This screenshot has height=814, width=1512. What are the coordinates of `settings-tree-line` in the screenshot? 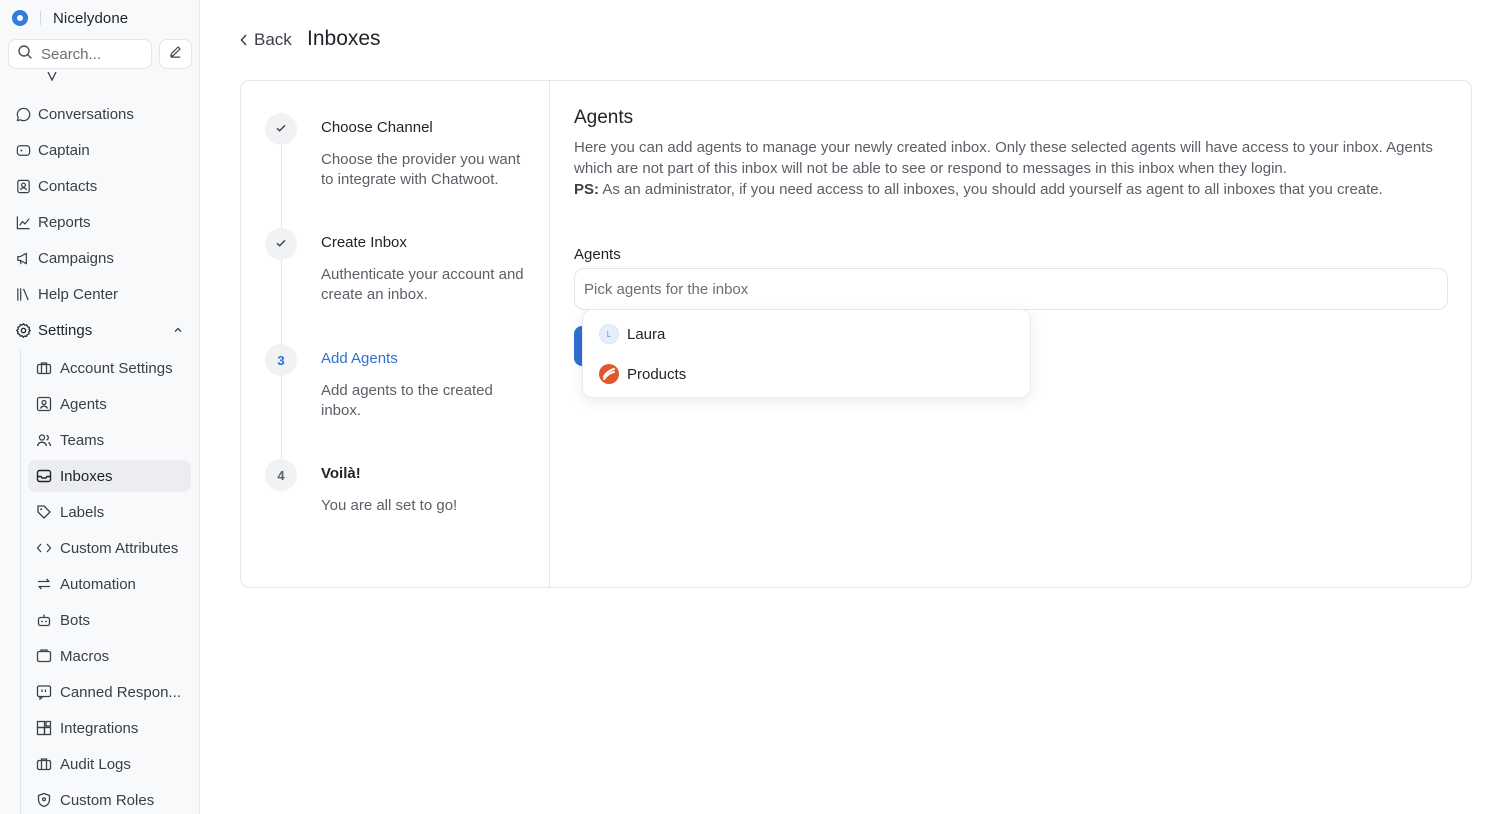 It's located at (20, 582).